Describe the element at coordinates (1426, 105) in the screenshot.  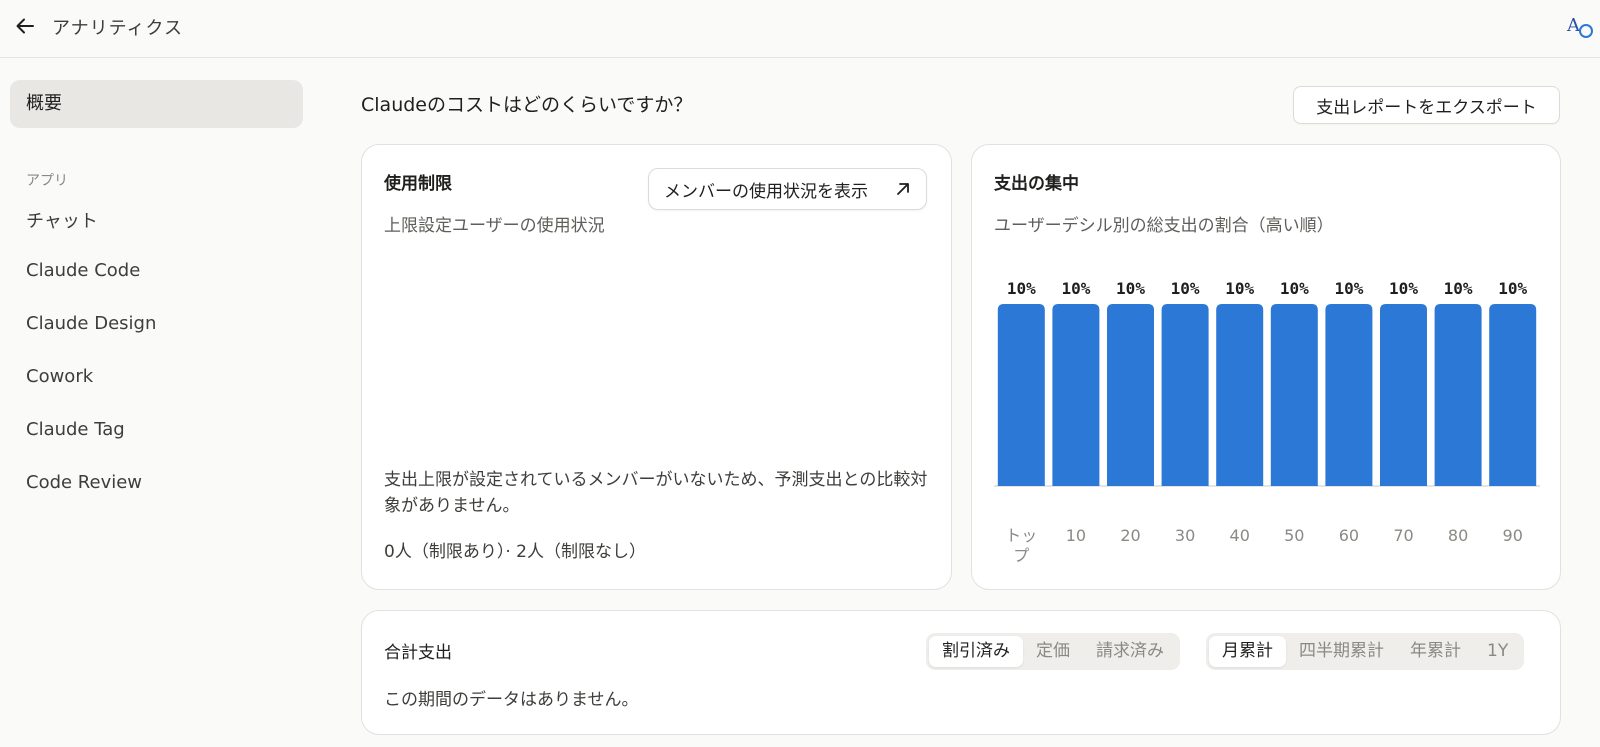
I see `export-report-button: 支出レポートをエクスポート` at that location.